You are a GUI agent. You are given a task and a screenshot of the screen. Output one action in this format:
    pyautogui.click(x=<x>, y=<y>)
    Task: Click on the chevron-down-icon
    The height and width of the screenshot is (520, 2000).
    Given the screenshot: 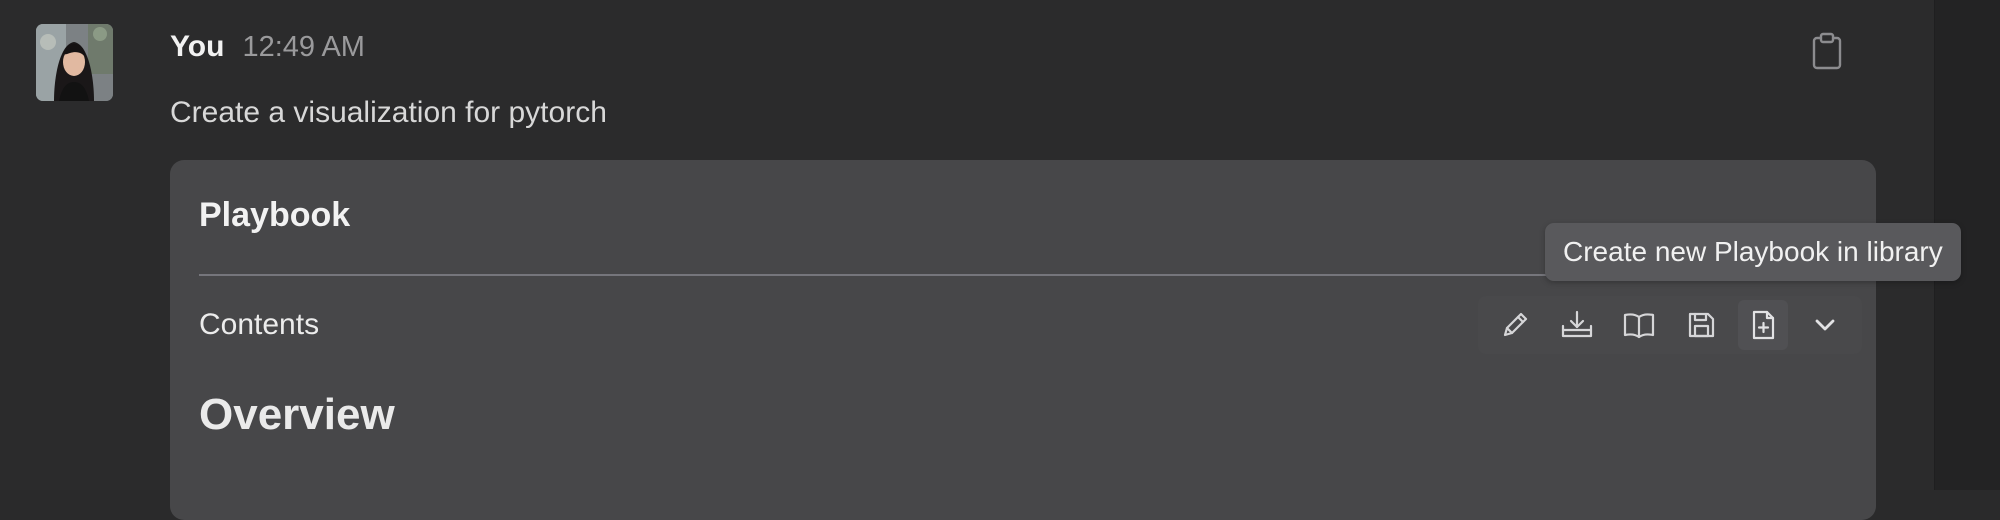 What is the action you would take?
    pyautogui.click(x=1825, y=325)
    